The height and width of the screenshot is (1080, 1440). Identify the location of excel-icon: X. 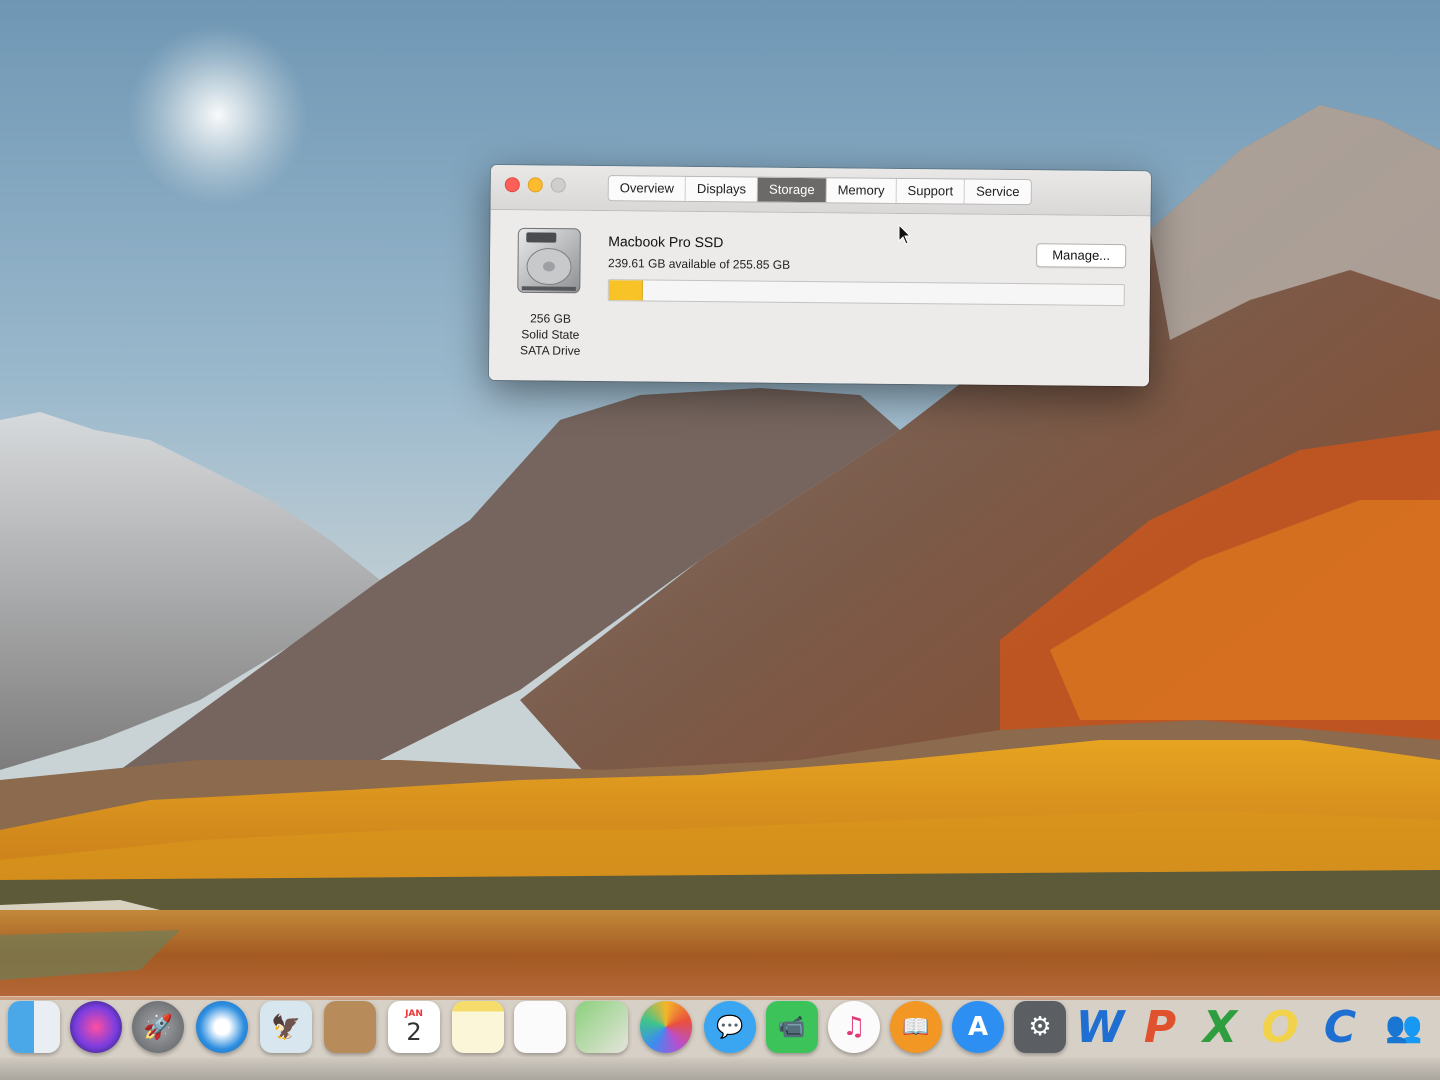
(1220, 1027).